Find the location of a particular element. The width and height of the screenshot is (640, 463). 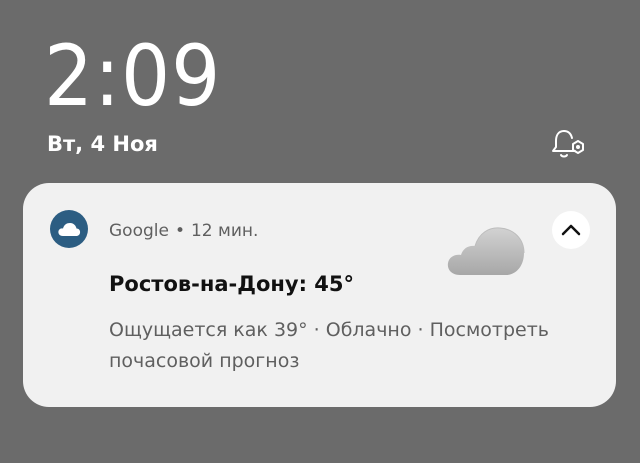

notification-title: Ростов-на-Дону: 45° is located at coordinates (232, 284).